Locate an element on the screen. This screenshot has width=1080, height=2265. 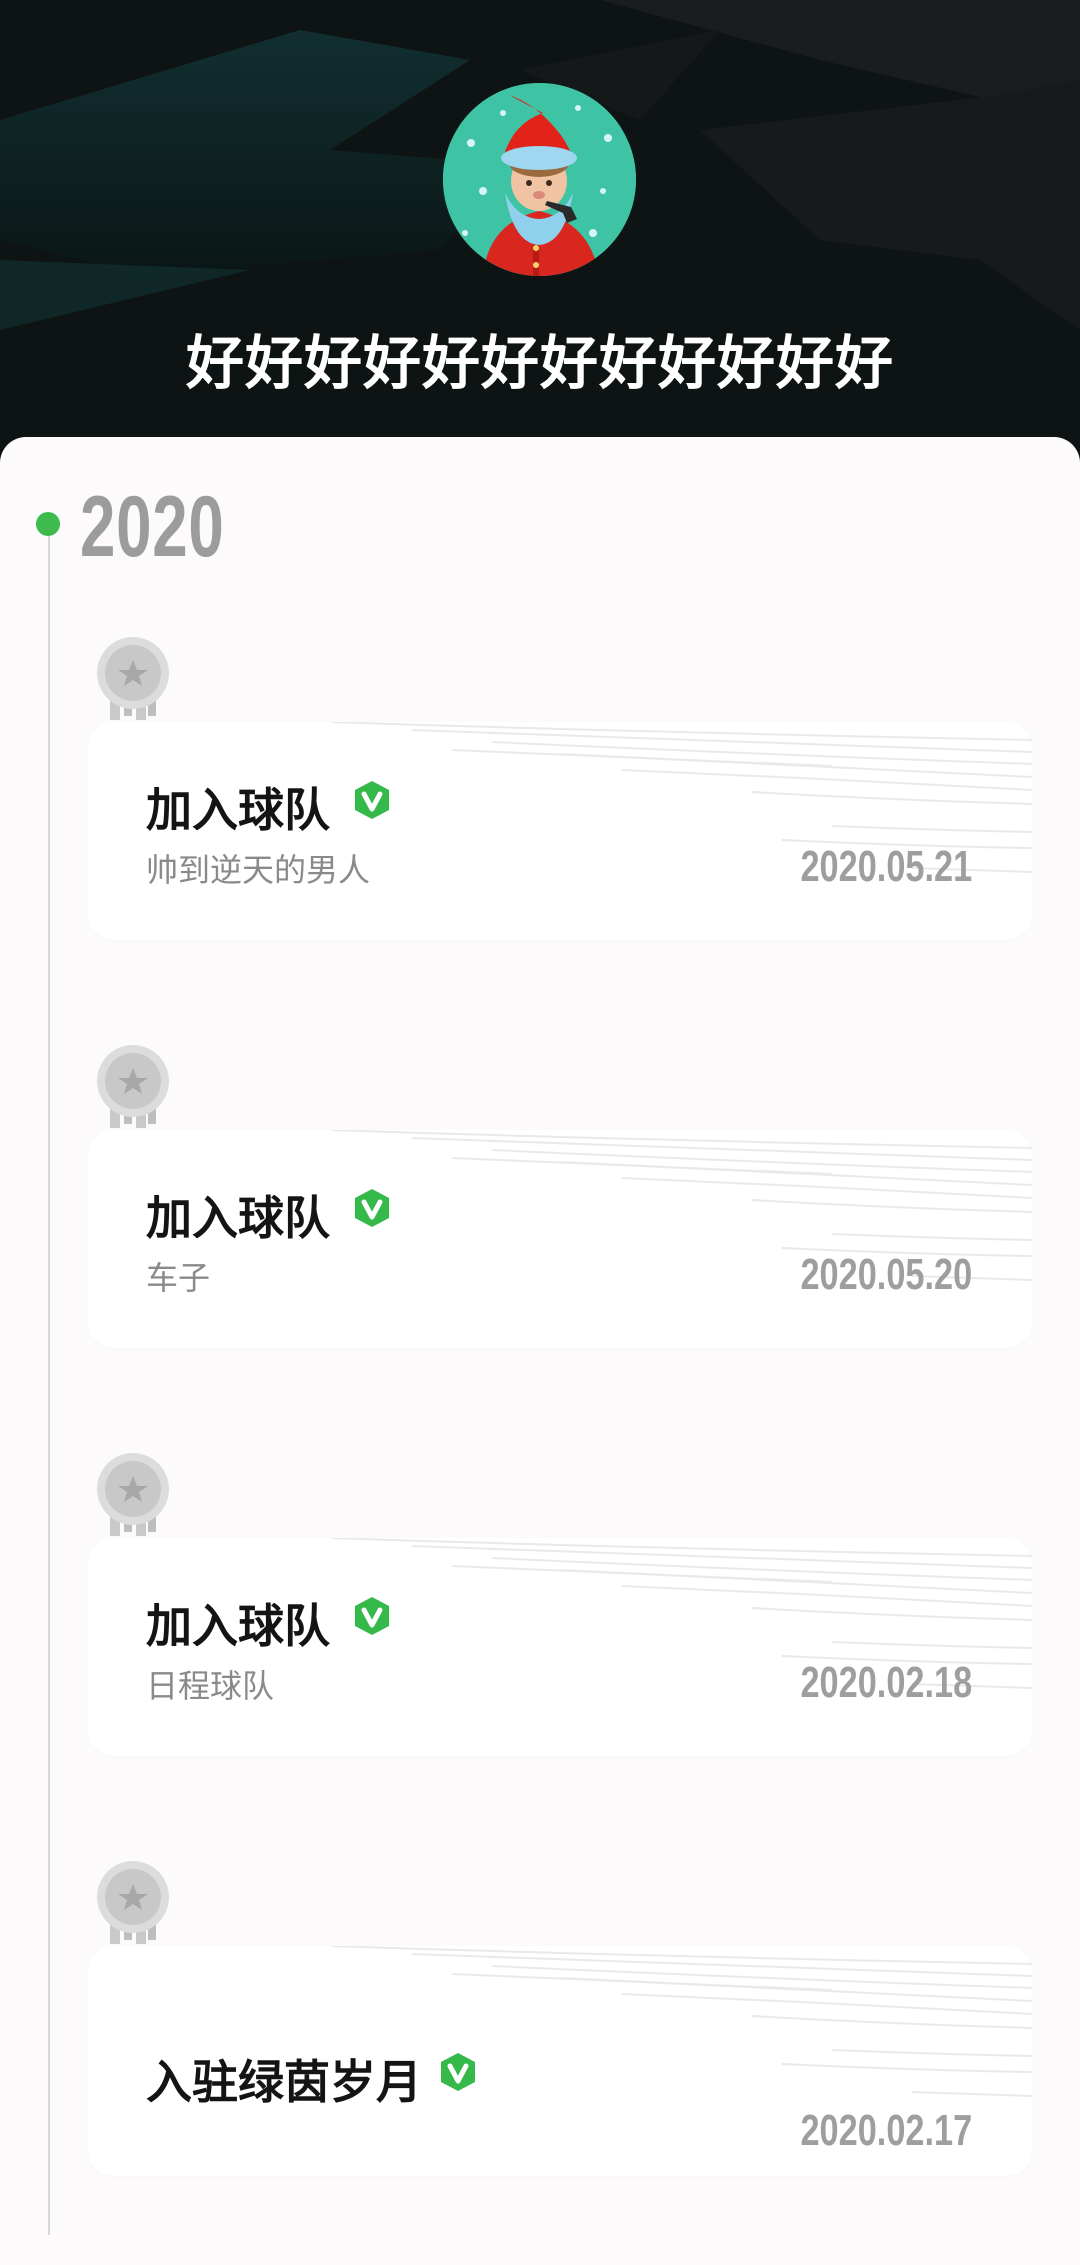
timeline-event-card: 加入球队 帅到逆天的男人 2020.05.21 is located at coordinates (560, 831).